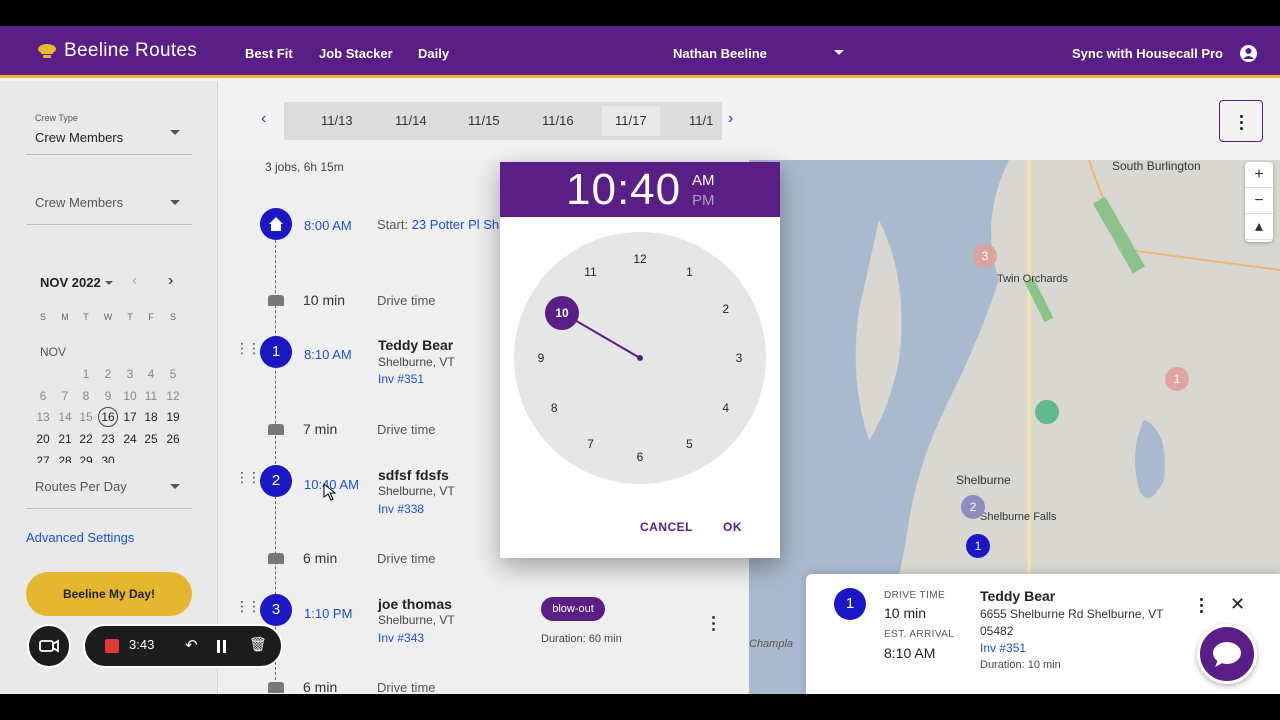  Describe the element at coordinates (726, 408) in the screenshot. I see `clock-number-4: 4` at that location.